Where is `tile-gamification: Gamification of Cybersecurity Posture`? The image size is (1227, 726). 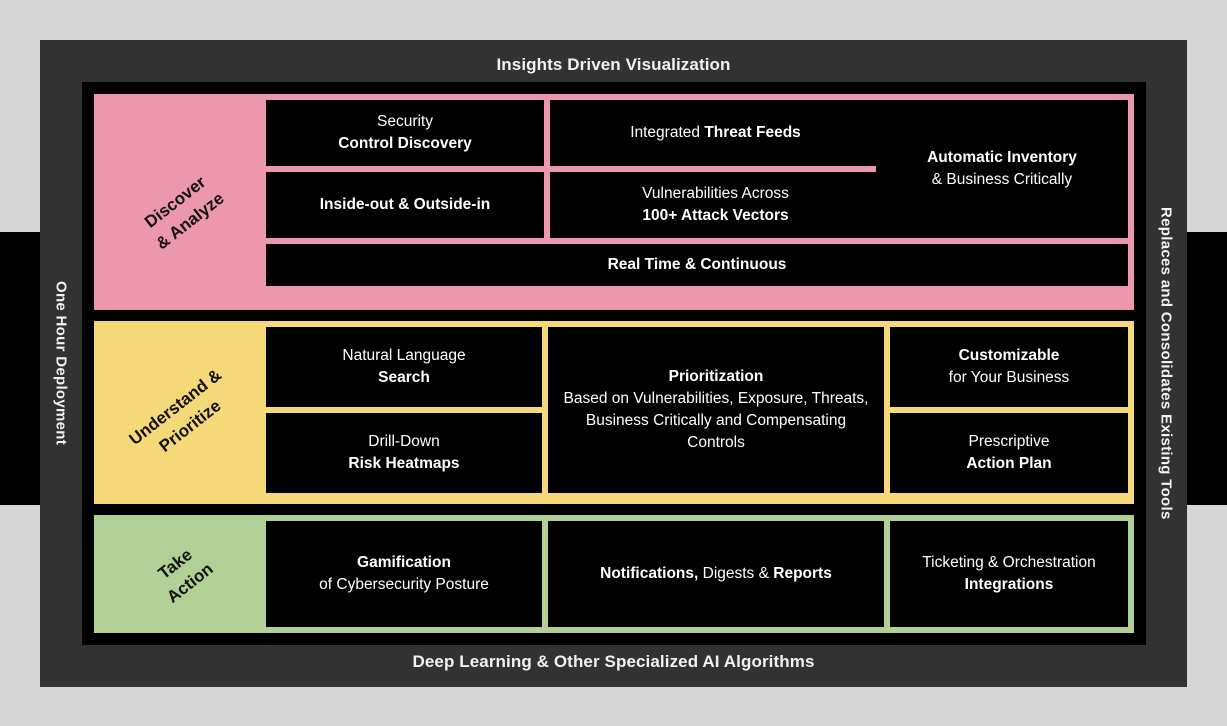 tile-gamification: Gamification of Cybersecurity Posture is located at coordinates (404, 574).